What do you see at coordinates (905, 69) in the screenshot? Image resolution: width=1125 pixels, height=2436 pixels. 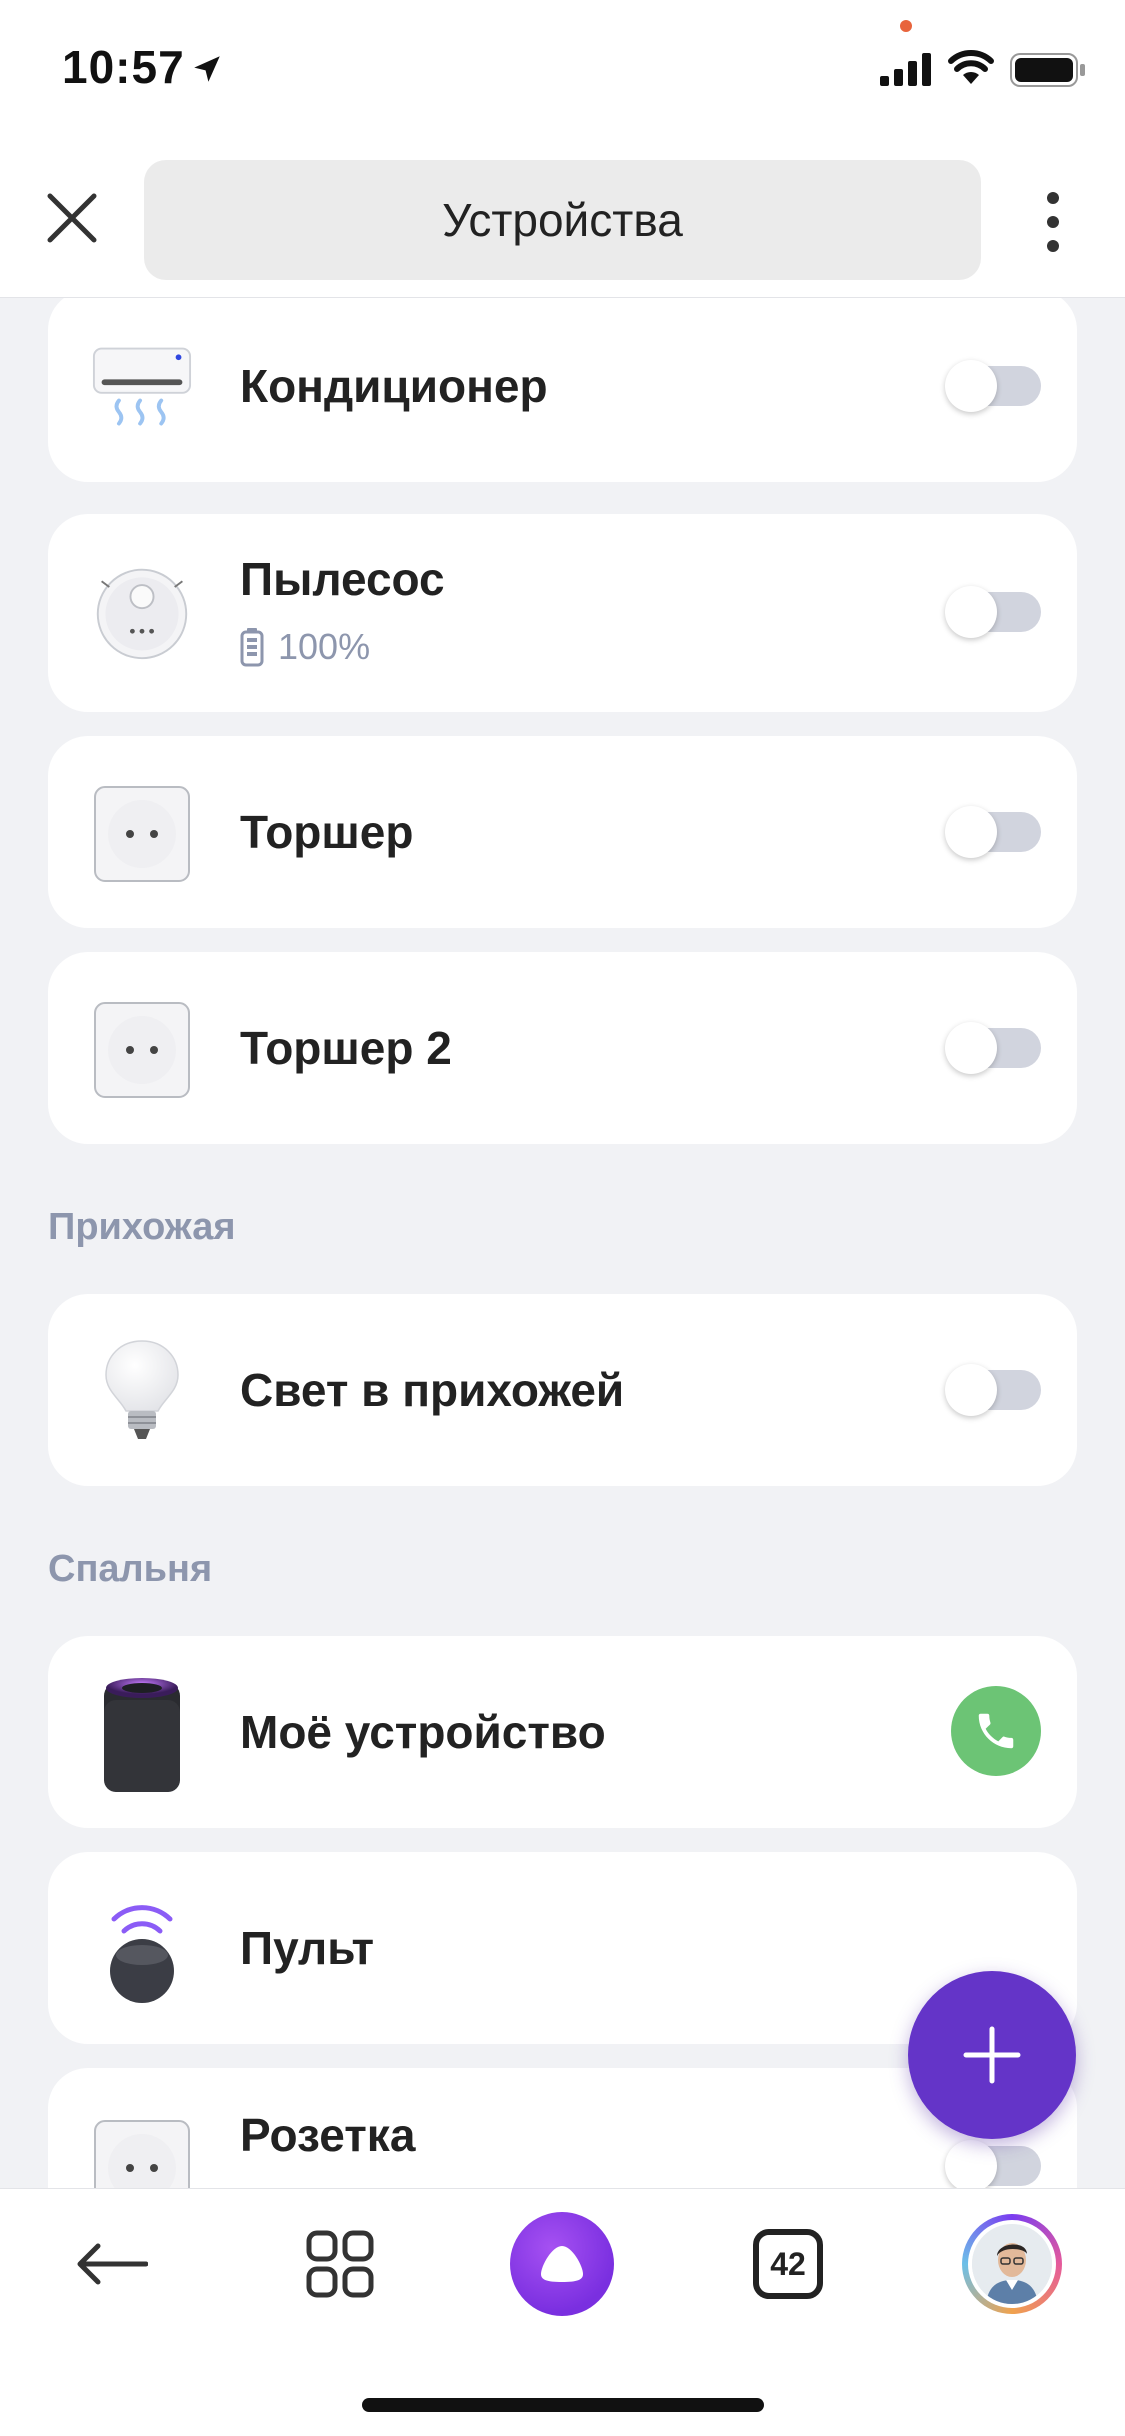 I see `signal-icon` at bounding box center [905, 69].